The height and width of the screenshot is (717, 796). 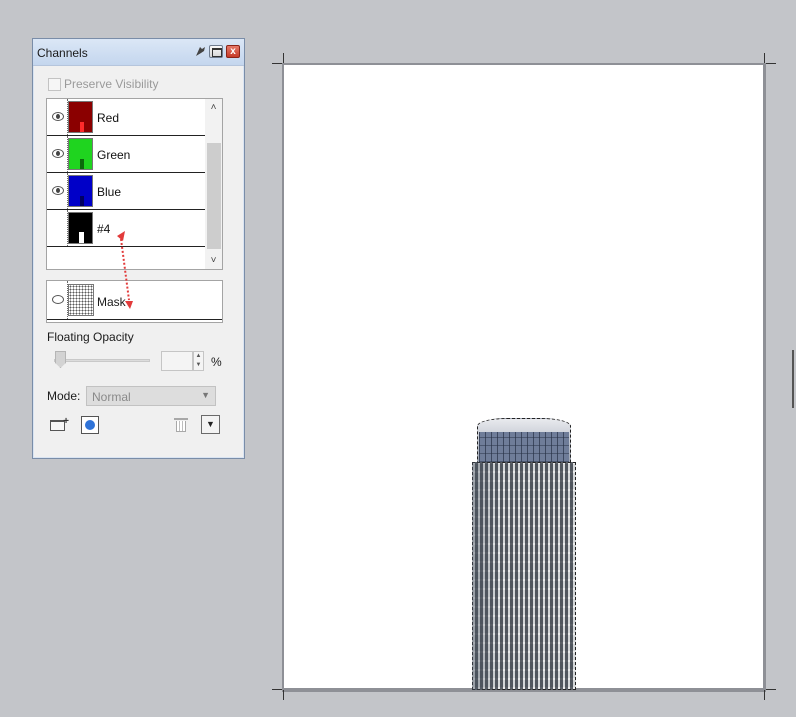 What do you see at coordinates (205, 395) in the screenshot?
I see `chevron-down-icon: ▼` at bounding box center [205, 395].